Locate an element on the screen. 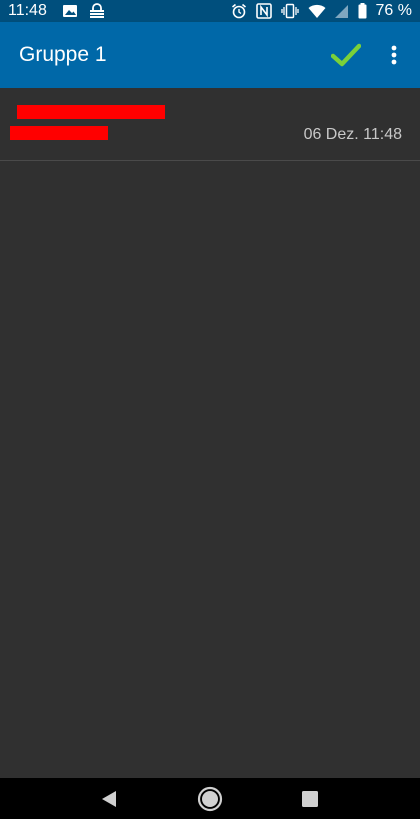 Image resolution: width=420 pixels, height=819 pixels. status-right-icons: 76 % is located at coordinates (321, 11).